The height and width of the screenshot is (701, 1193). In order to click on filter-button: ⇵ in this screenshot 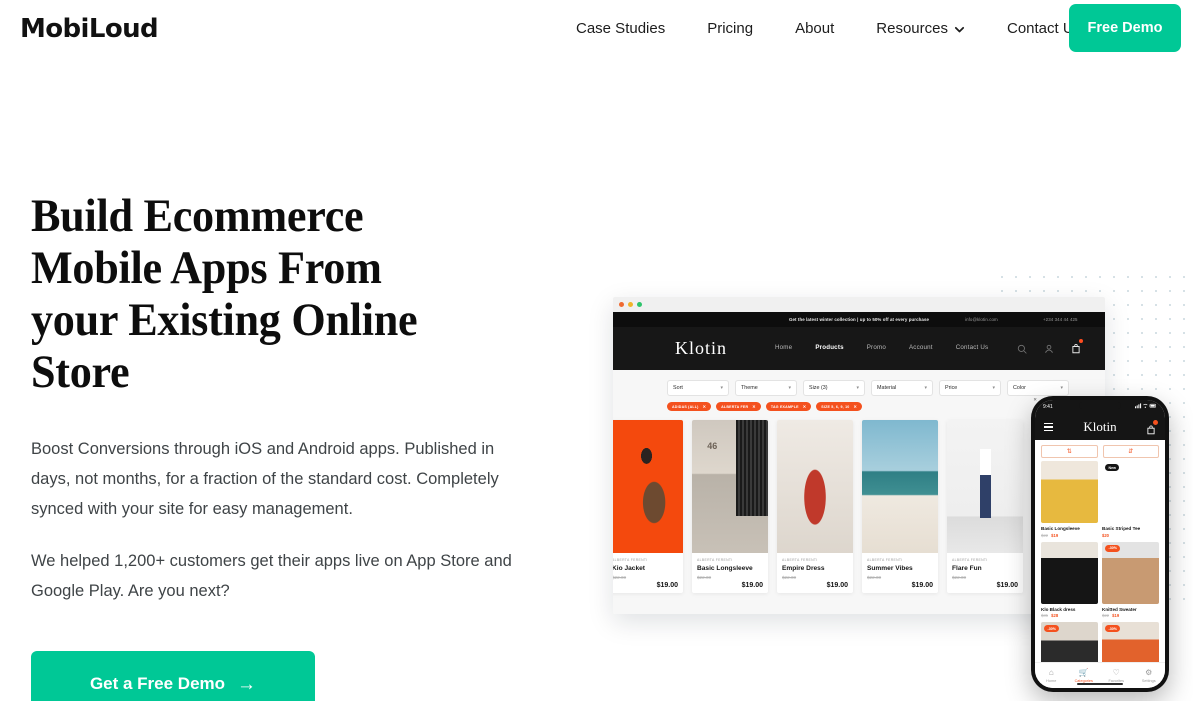, I will do `click(1130, 451)`.